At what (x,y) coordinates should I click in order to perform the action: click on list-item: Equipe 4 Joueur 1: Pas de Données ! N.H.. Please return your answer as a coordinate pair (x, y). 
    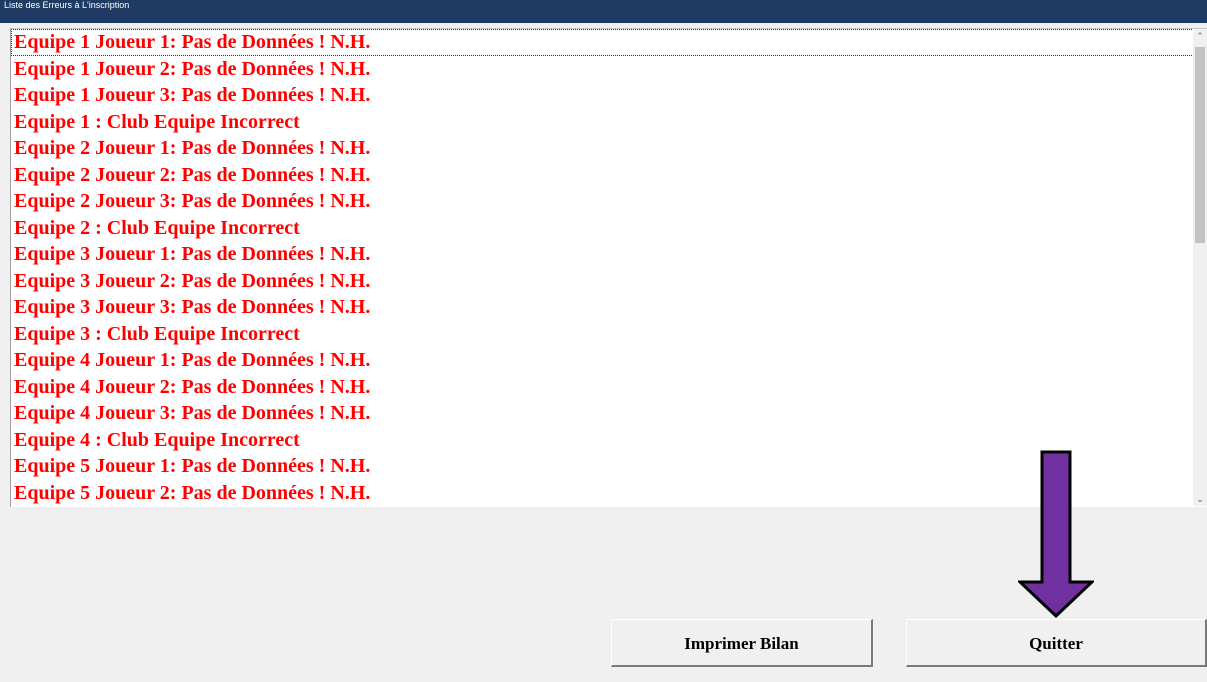
    Looking at the image, I should click on (602, 360).